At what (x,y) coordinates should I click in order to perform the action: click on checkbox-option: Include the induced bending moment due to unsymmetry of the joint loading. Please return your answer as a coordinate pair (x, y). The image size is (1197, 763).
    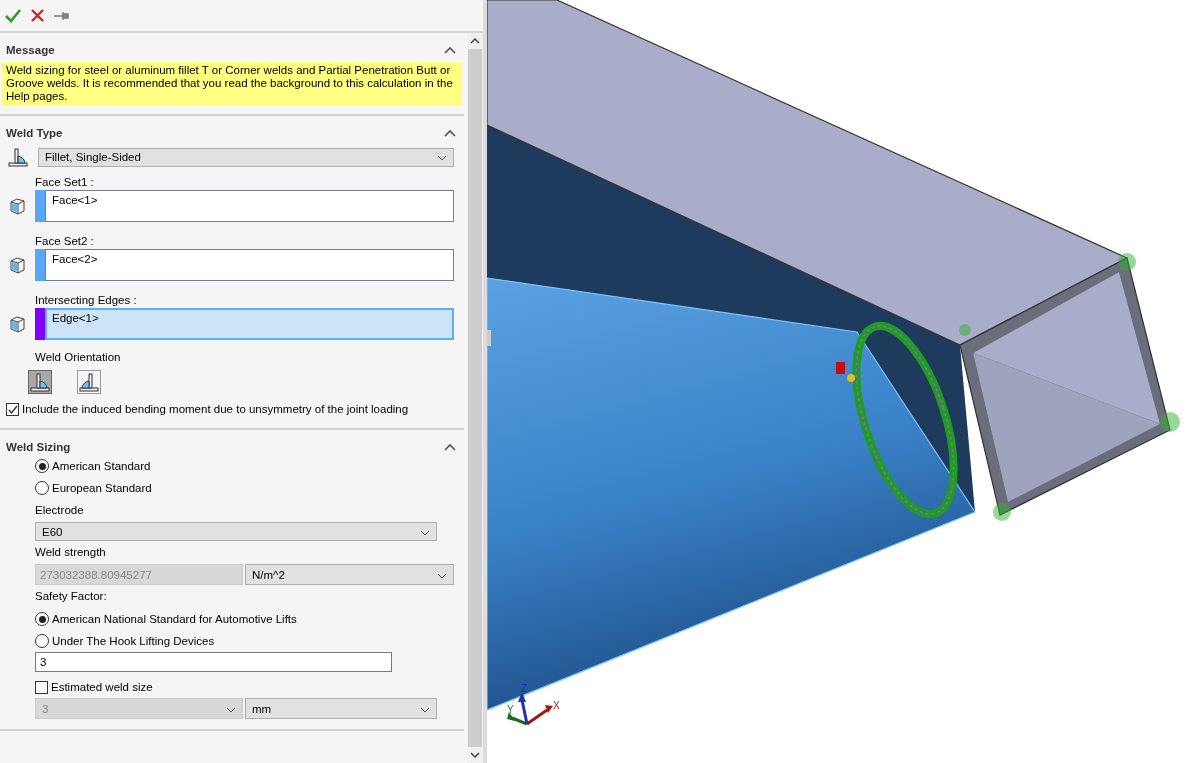
    Looking at the image, I should click on (235, 409).